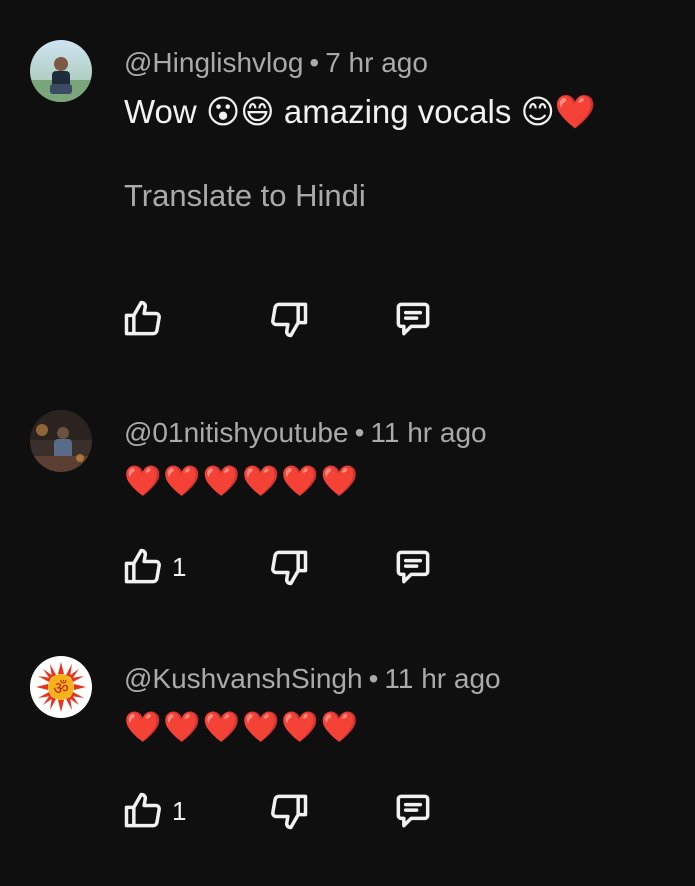 The image size is (695, 886). I want to click on comment-text: Wow 😮😄 amazing vocals 😊❤️, so click(360, 111).